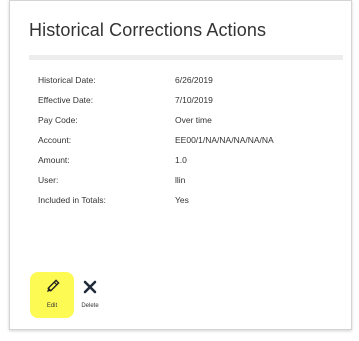 The width and height of the screenshot is (359, 341). Describe the element at coordinates (181, 160) in the screenshot. I see `amount-value: 1.0` at that location.